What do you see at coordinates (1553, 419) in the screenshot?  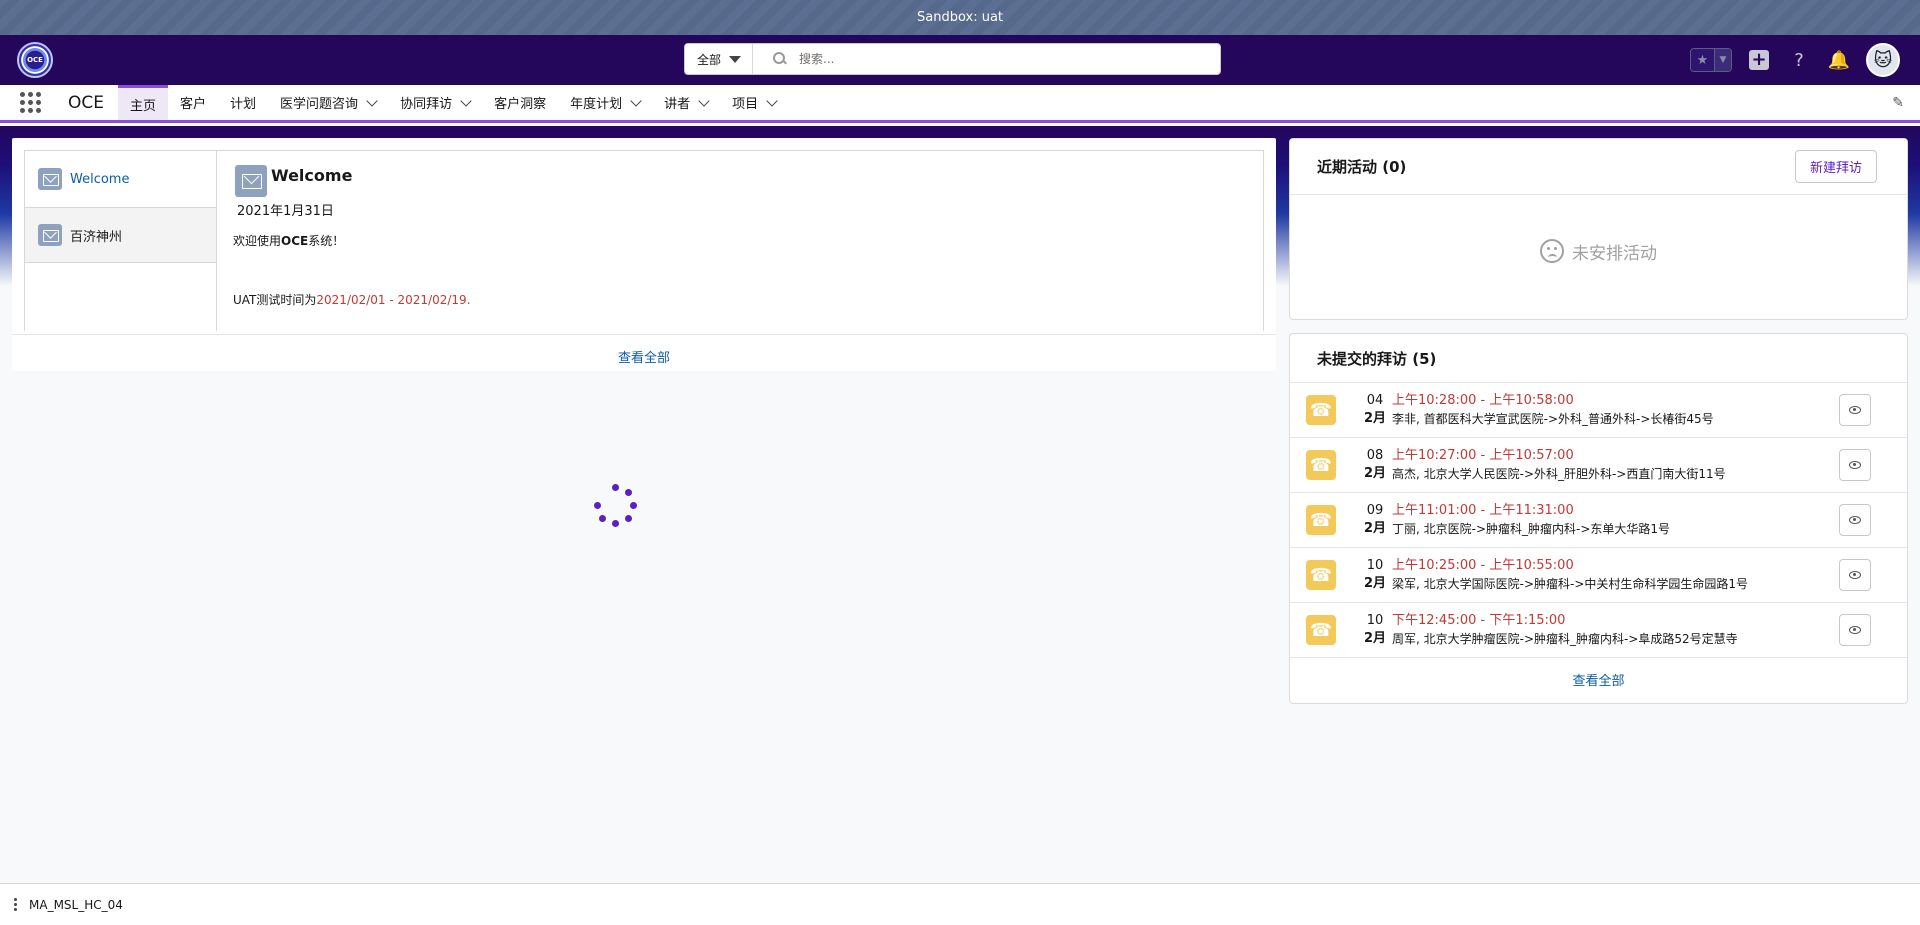 I see `visit-description: 李非, 首都医科大学宣武医院->外科_普通外科->长椿街45号` at bounding box center [1553, 419].